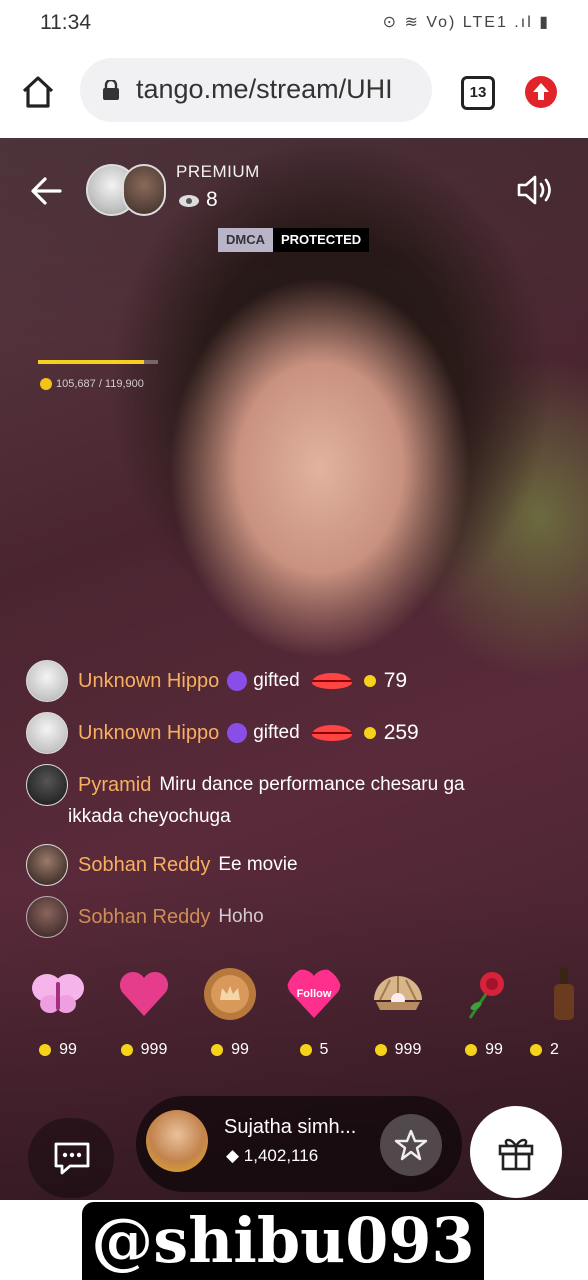 This screenshot has height=1280, width=588. What do you see at coordinates (281, 1155) in the screenshot?
I see `host-diamond-count: 1,402,116` at bounding box center [281, 1155].